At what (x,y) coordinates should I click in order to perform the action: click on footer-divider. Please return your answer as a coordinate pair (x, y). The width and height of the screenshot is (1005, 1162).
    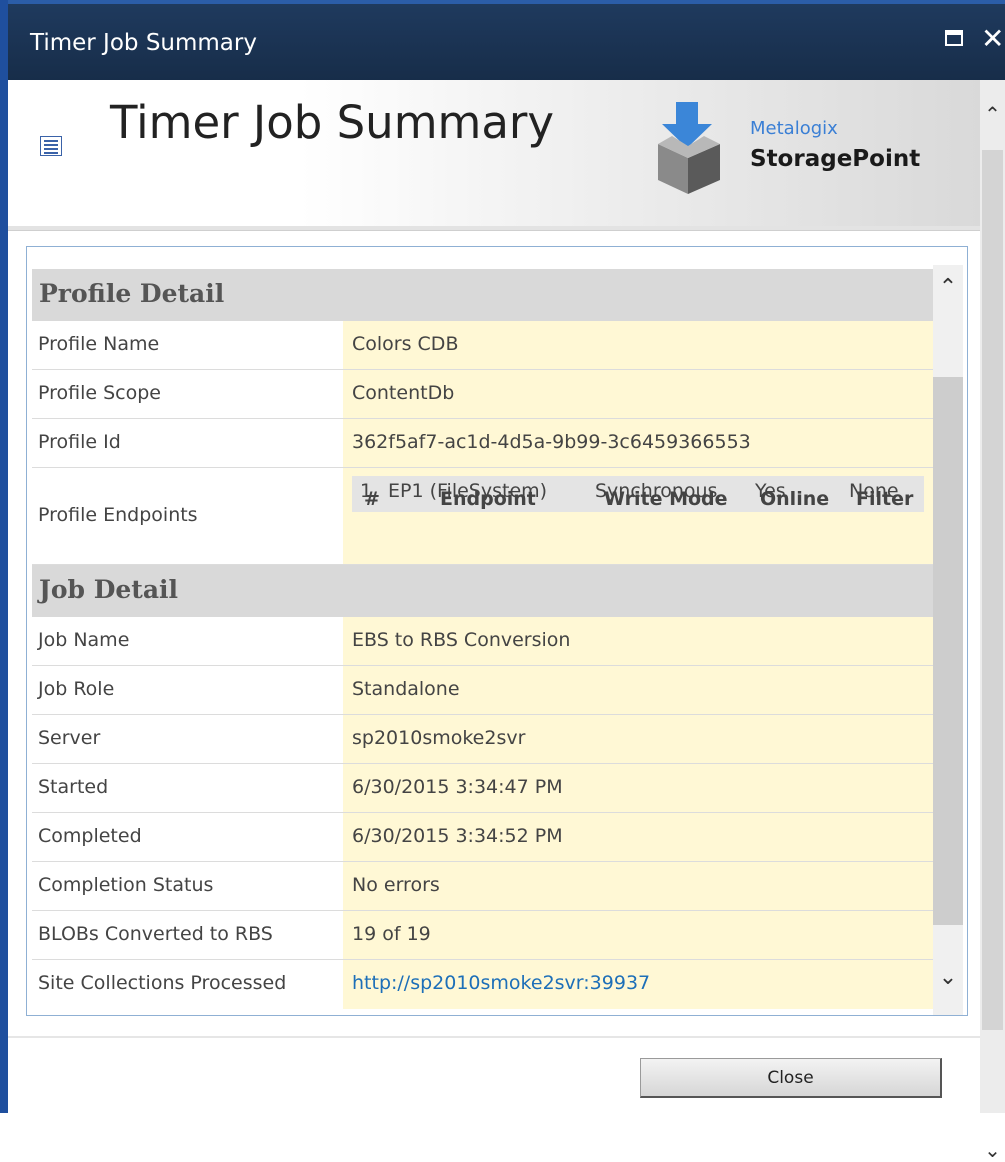
    Looking at the image, I should click on (494, 1037).